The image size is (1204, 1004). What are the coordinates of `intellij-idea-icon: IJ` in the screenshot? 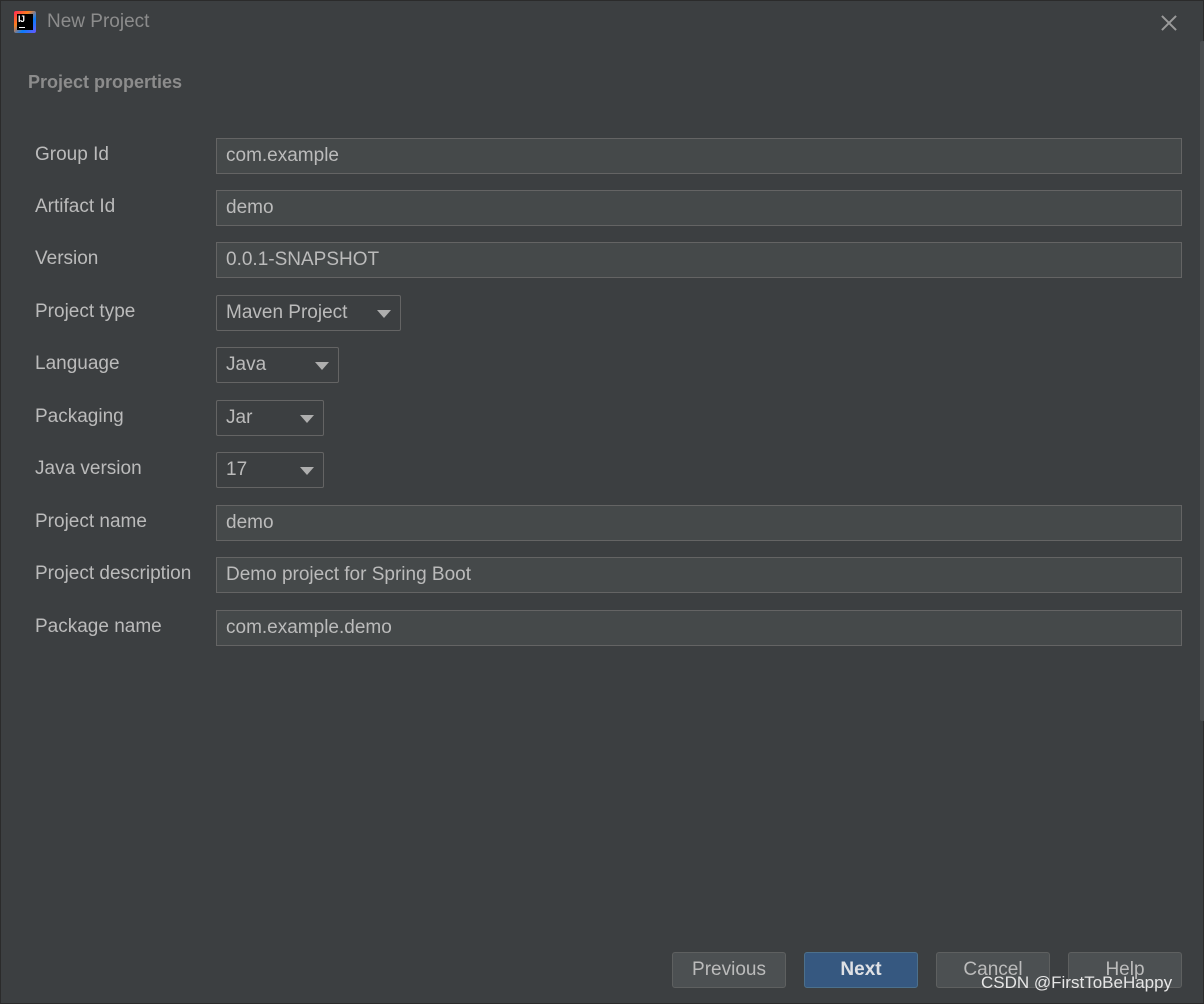 It's located at (25, 22).